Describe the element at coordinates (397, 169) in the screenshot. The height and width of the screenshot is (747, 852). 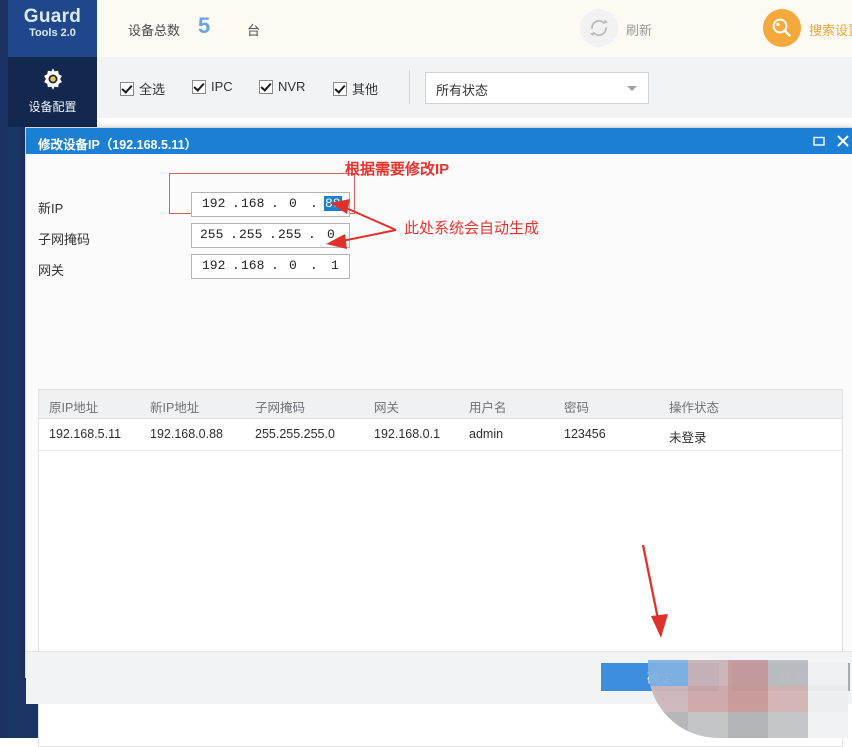
I see `annotation-text-modify-ip: 根据需要修改IP` at that location.